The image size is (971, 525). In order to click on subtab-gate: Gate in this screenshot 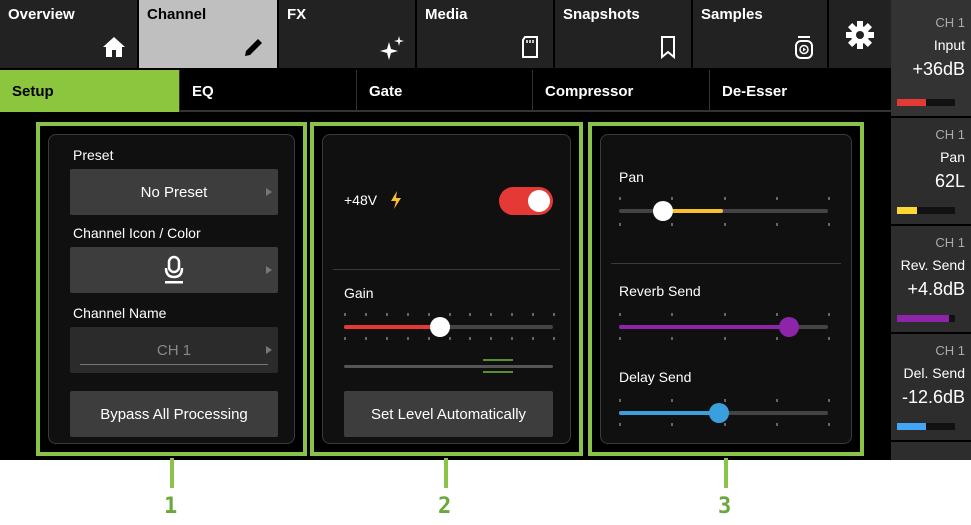, I will do `click(445, 91)`.